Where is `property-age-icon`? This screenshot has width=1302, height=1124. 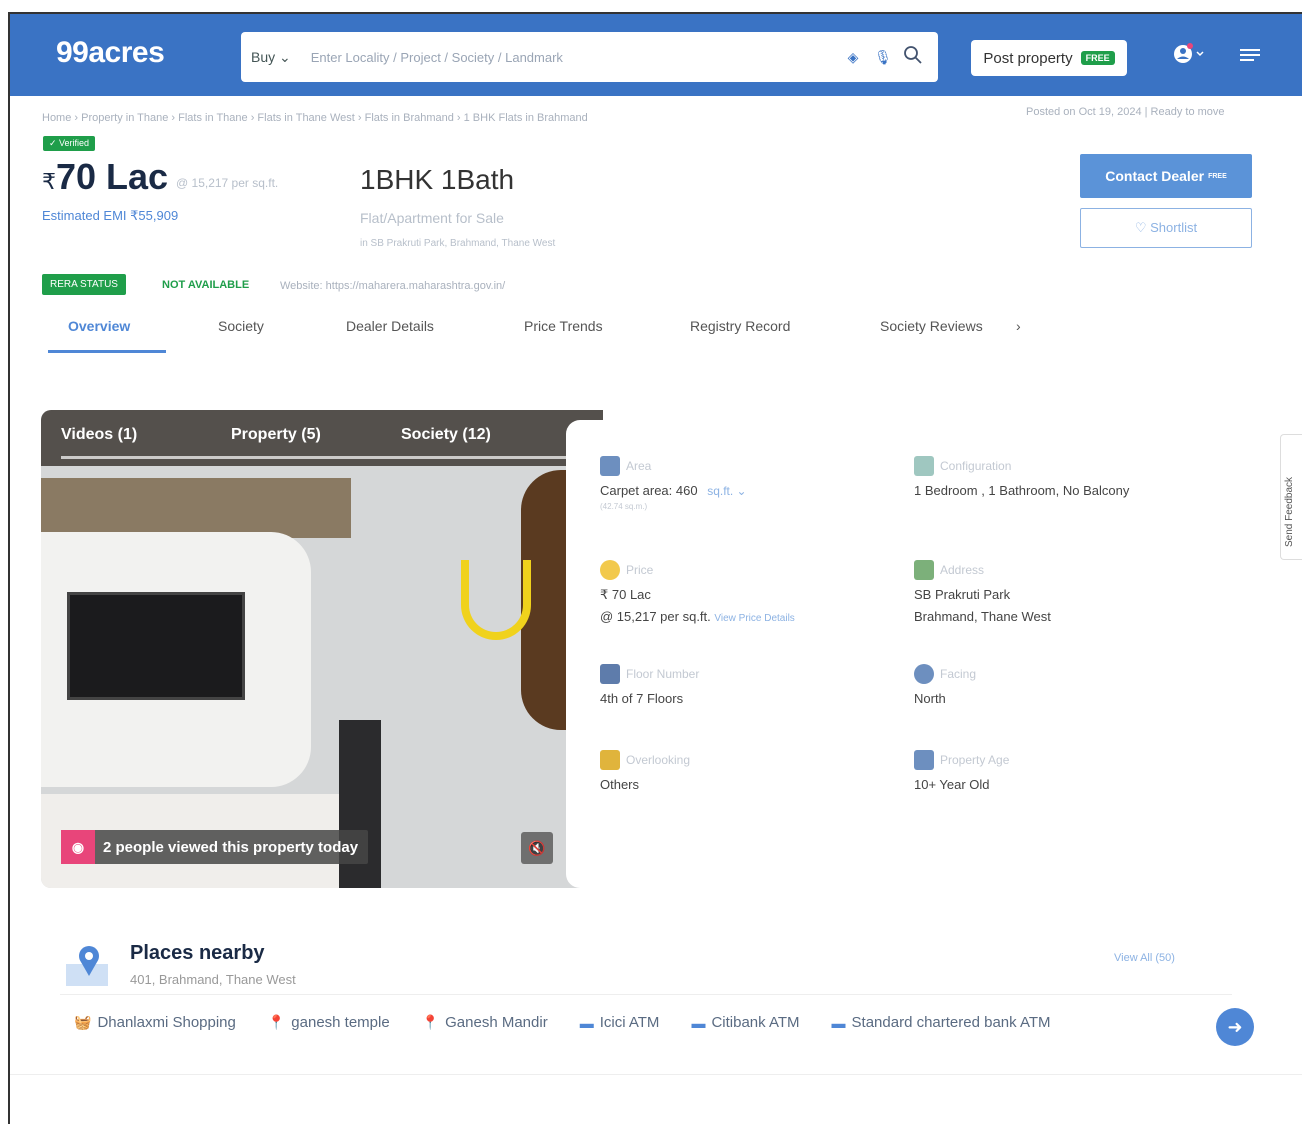
property-age-icon is located at coordinates (924, 760).